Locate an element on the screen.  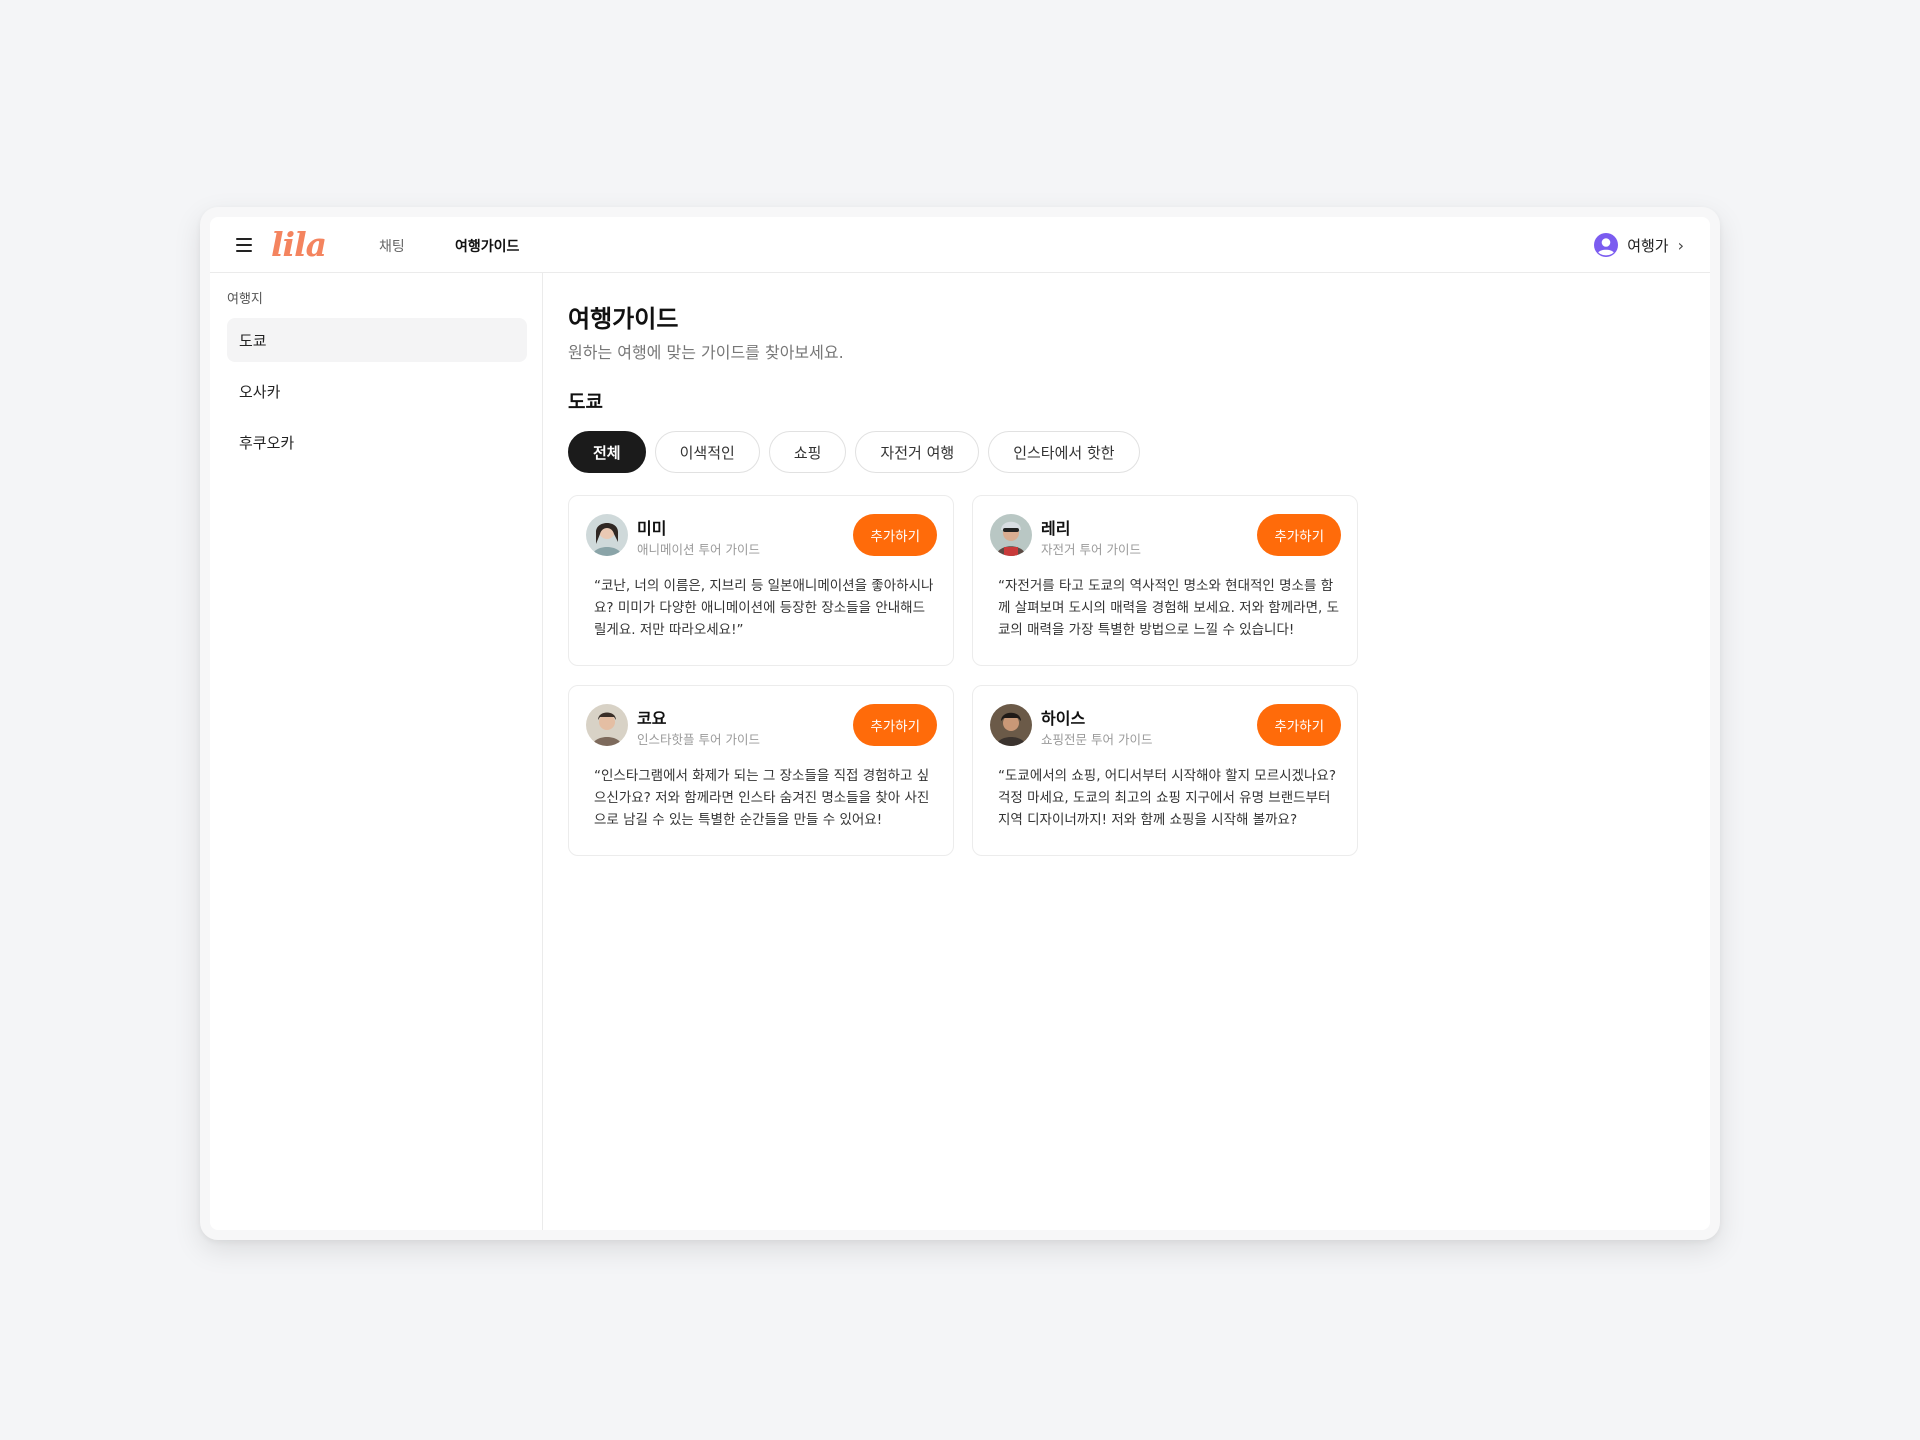
chevron-right-icon: › is located at coordinates (1680, 245).